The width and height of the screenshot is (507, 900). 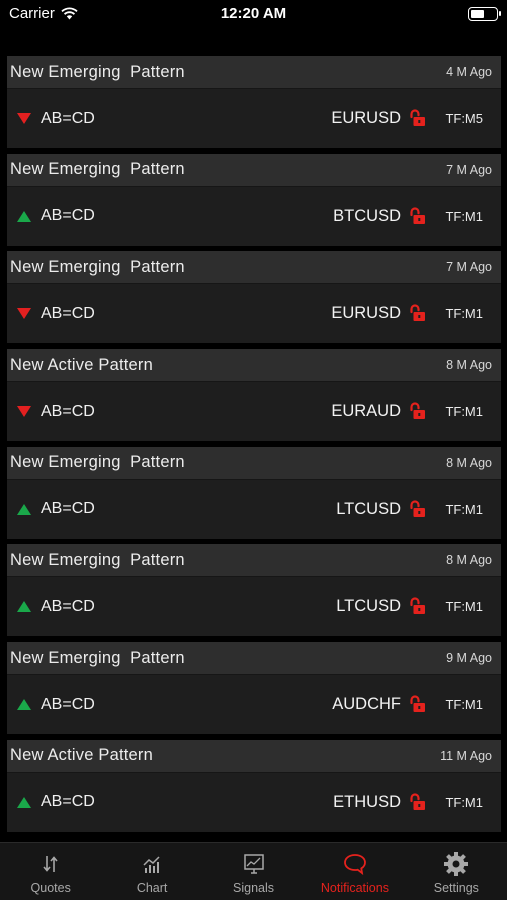 What do you see at coordinates (254, 888) in the screenshot?
I see `tab-label: Signals` at bounding box center [254, 888].